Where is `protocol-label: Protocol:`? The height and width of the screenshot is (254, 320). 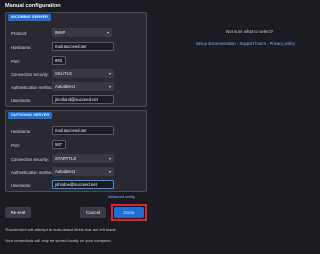
protocol-label: Protocol: is located at coordinates (19, 33).